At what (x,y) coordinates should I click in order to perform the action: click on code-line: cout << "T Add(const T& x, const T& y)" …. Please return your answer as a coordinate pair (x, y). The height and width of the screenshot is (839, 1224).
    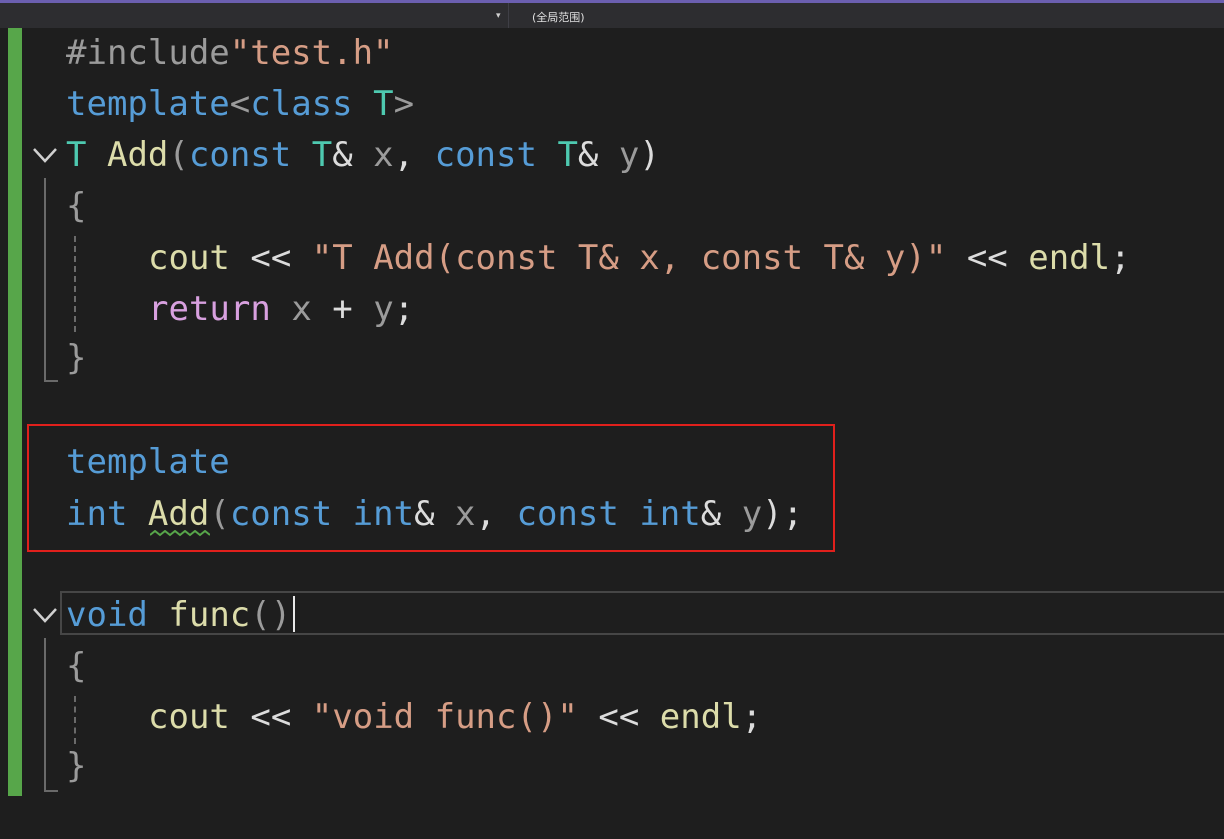
    Looking at the image, I should click on (639, 258).